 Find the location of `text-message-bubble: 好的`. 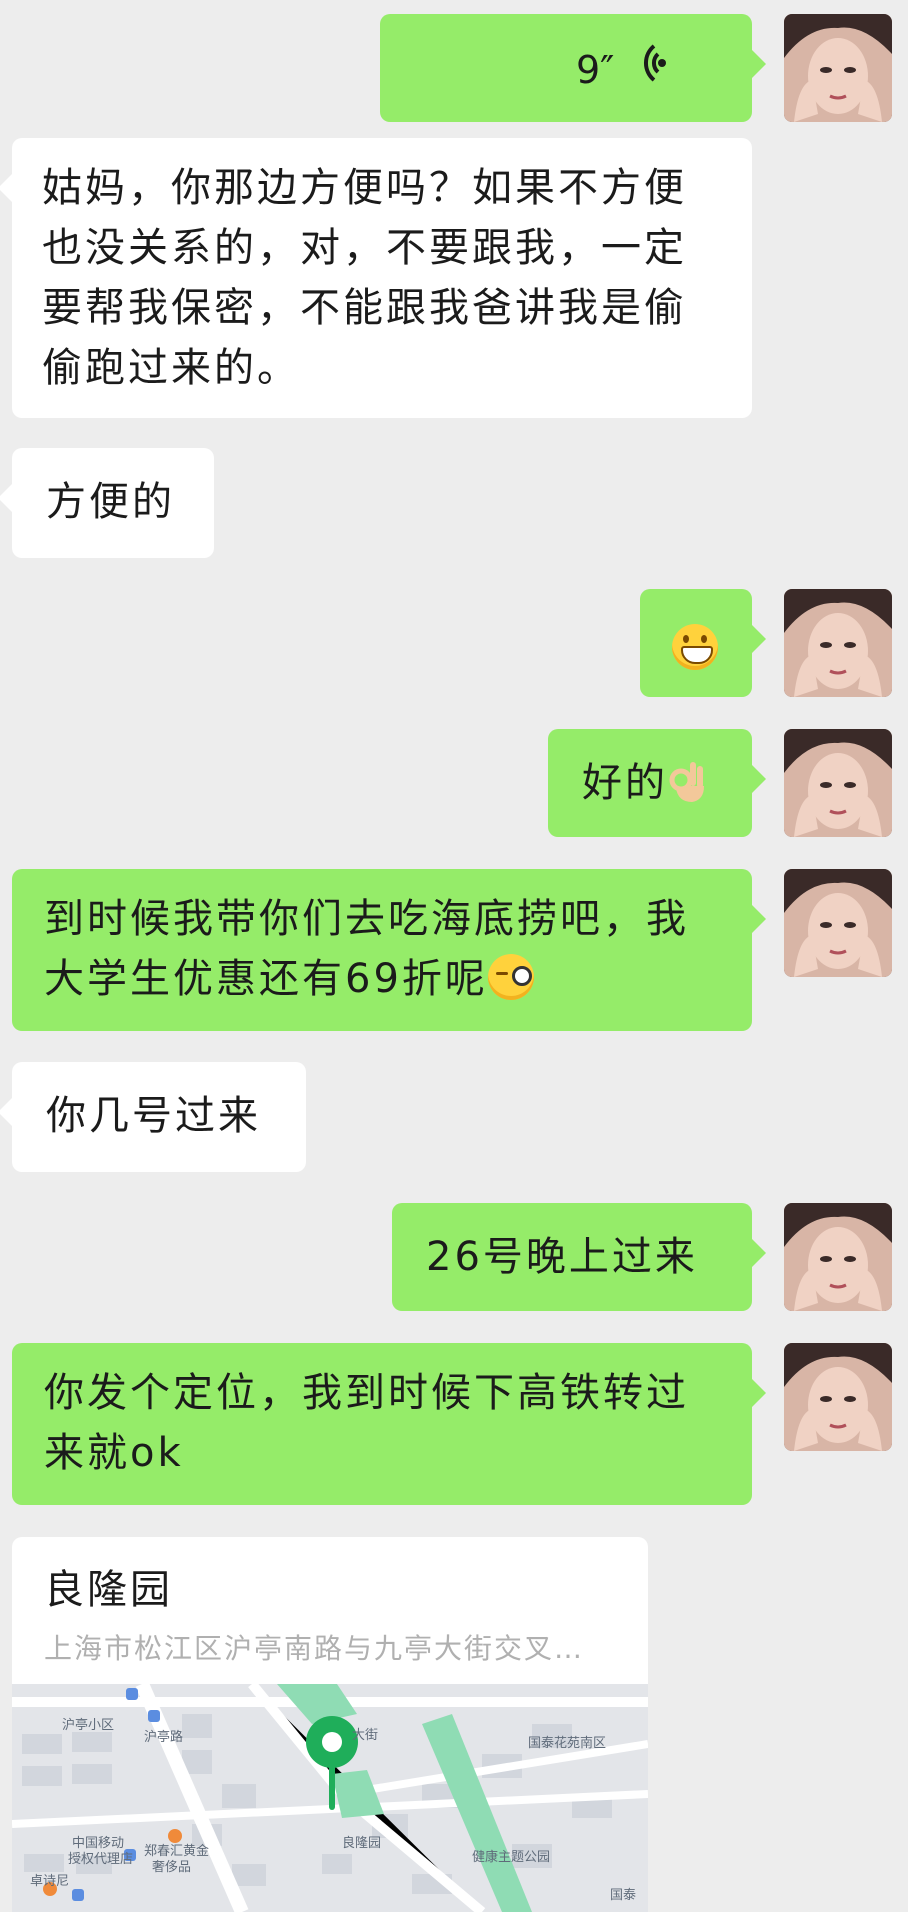

text-message-bubble: 好的 is located at coordinates (657, 783).